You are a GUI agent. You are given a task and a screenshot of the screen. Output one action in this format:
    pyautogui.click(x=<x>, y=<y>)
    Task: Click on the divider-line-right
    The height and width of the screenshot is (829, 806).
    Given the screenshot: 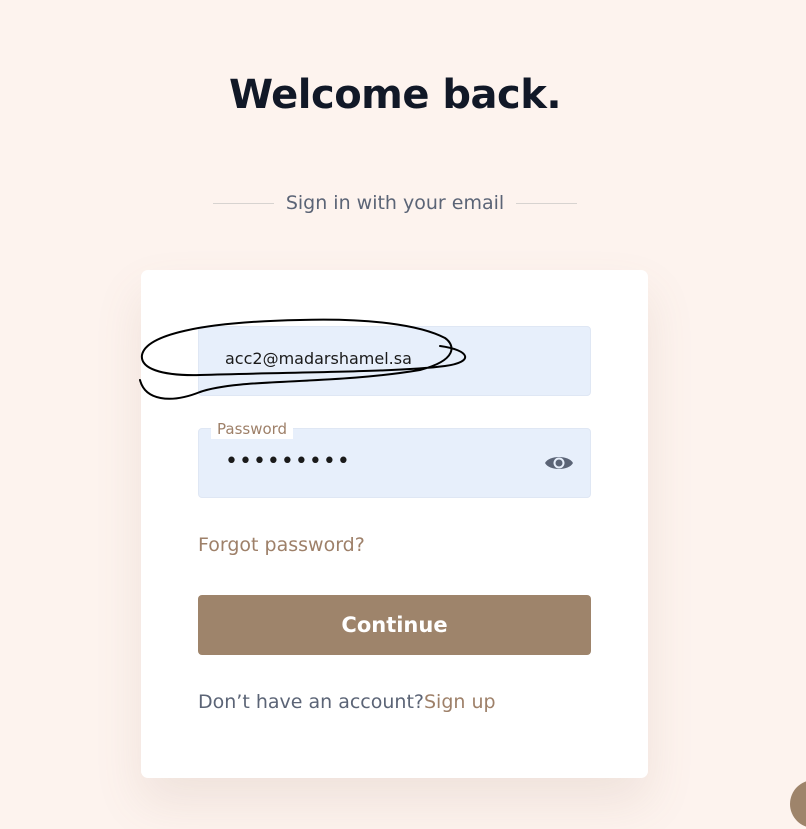 What is the action you would take?
    pyautogui.click(x=546, y=203)
    